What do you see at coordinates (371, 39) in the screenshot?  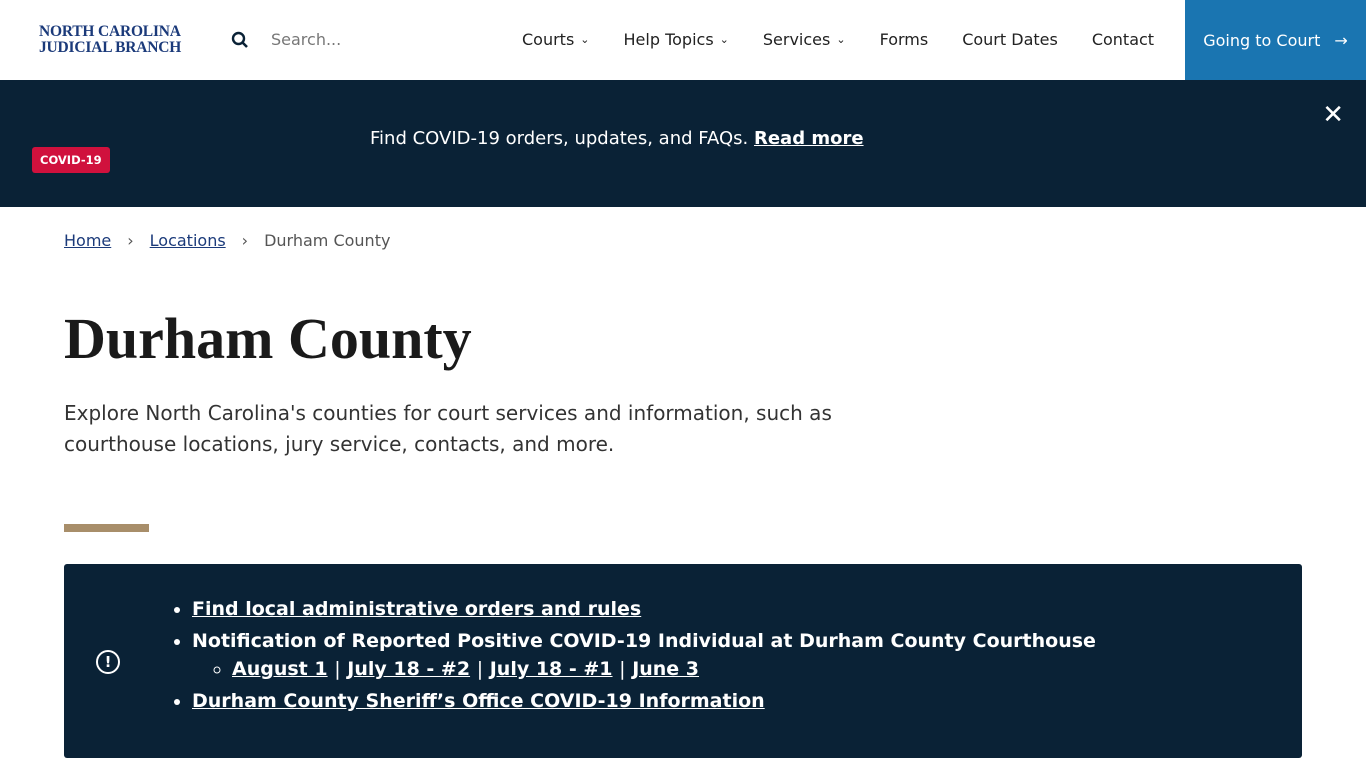 I see `search-input` at bounding box center [371, 39].